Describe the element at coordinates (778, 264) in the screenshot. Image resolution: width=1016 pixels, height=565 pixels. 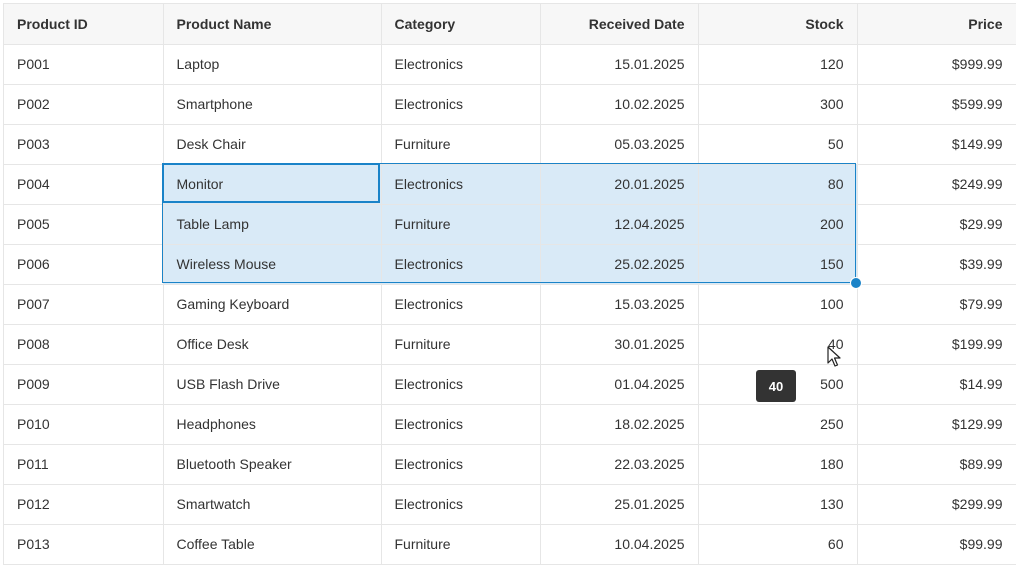
I see `cell-stock: 150` at that location.